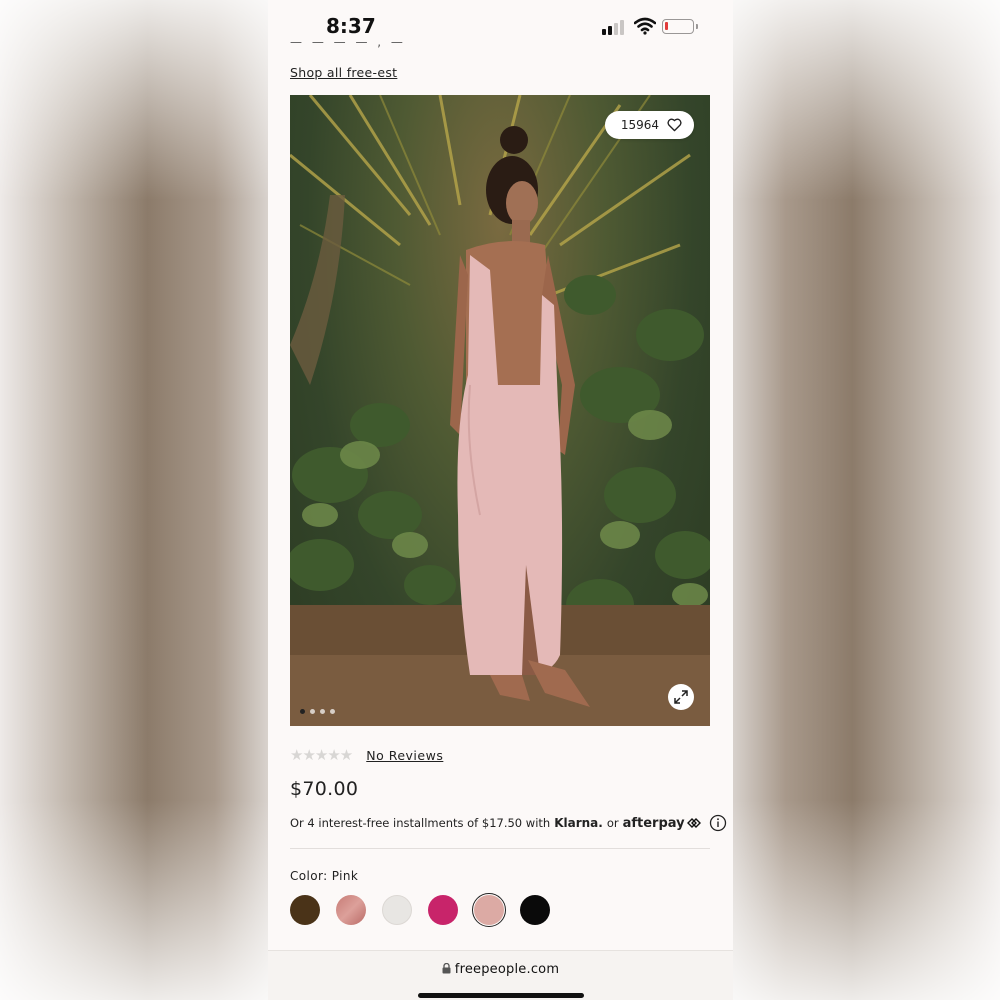 This screenshot has height=1000, width=1000. I want to click on swatch-brown, so click(305, 910).